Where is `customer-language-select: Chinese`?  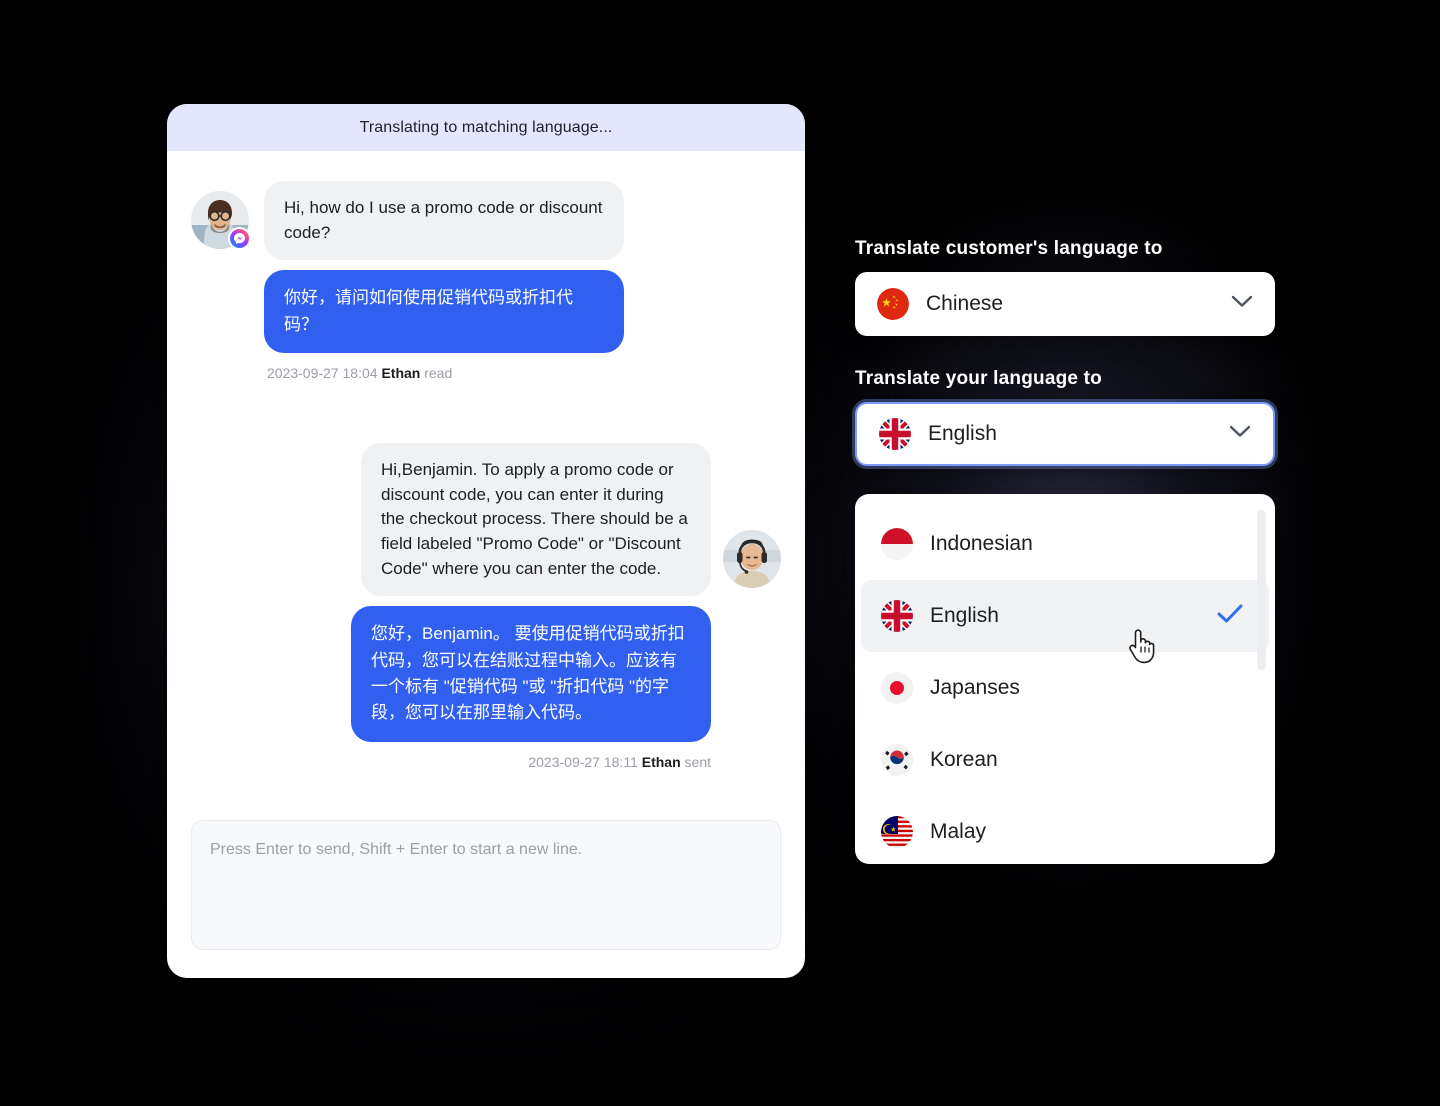
customer-language-select: Chinese is located at coordinates (1065, 304).